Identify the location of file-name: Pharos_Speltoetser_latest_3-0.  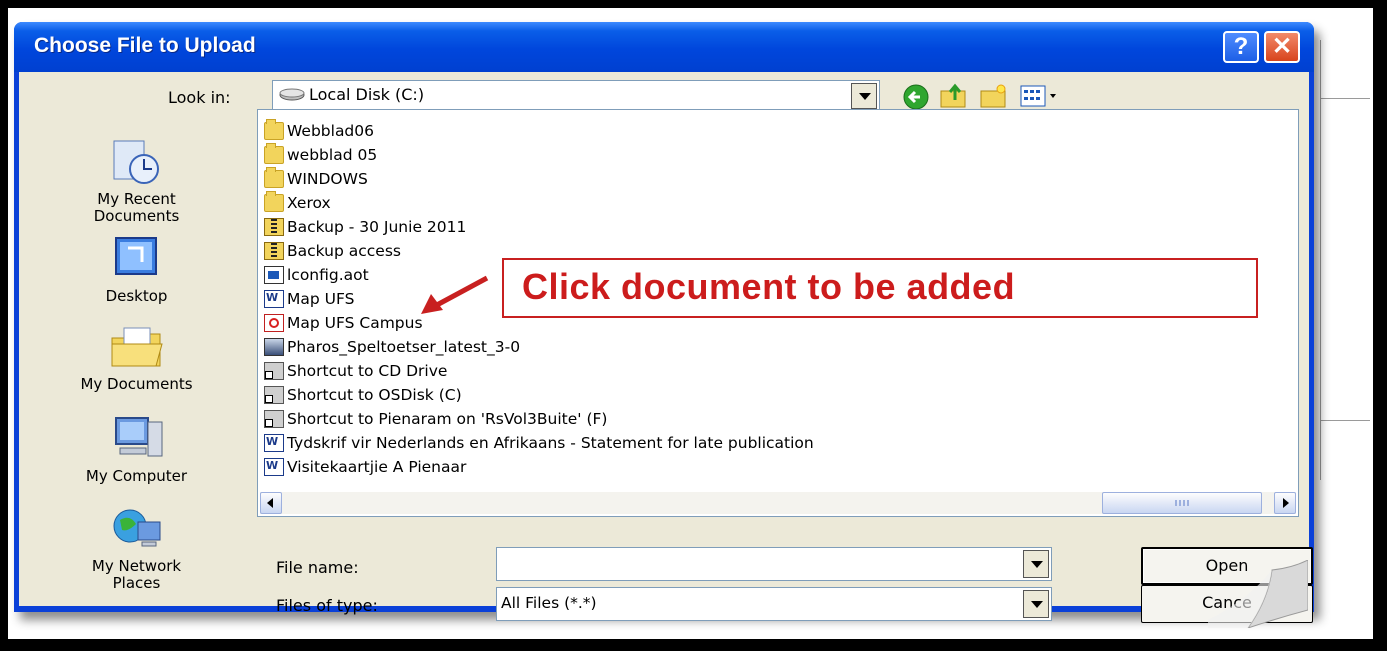
(404, 347).